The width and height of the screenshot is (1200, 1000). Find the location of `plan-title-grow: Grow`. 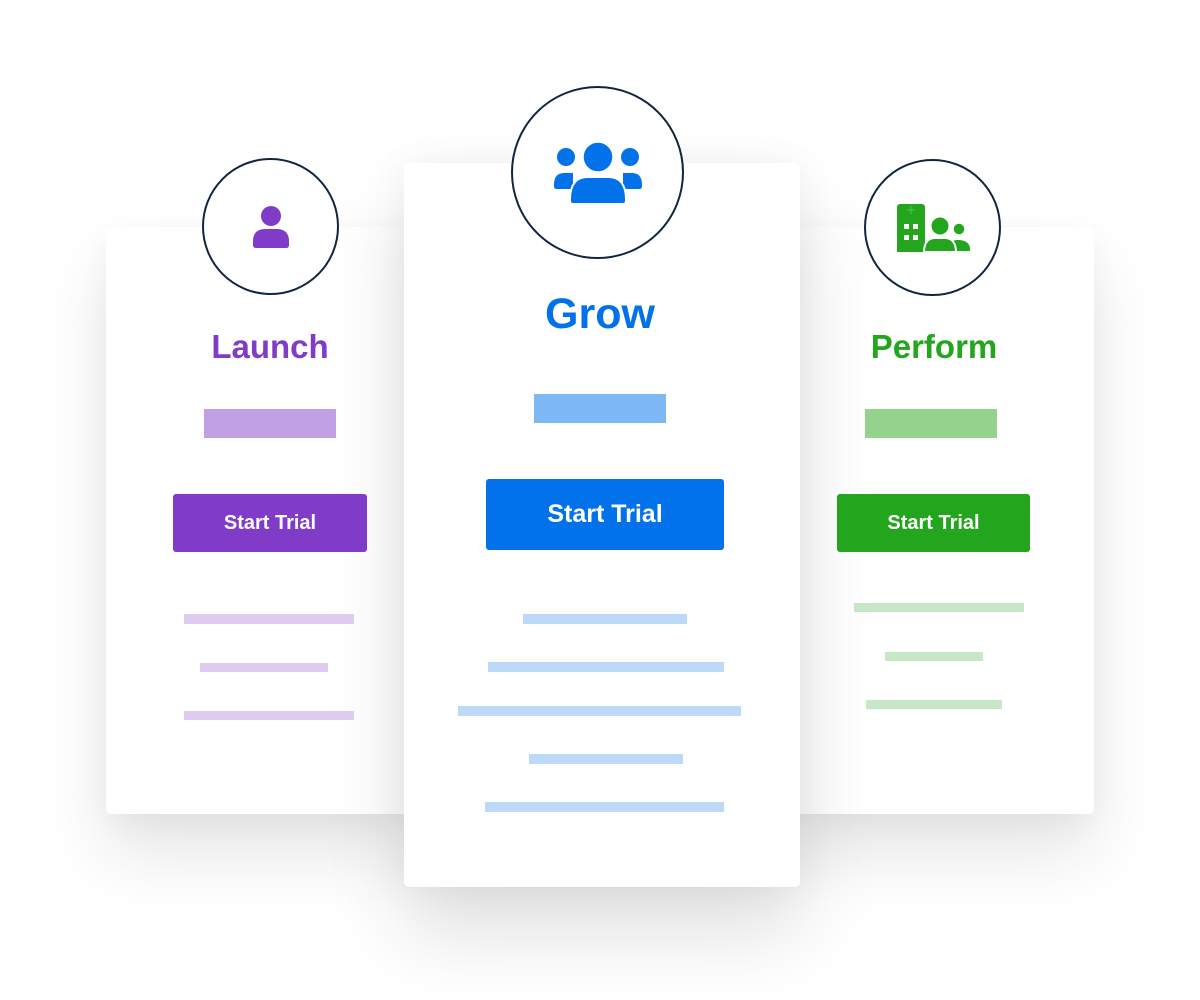

plan-title-grow: Grow is located at coordinates (600, 314).